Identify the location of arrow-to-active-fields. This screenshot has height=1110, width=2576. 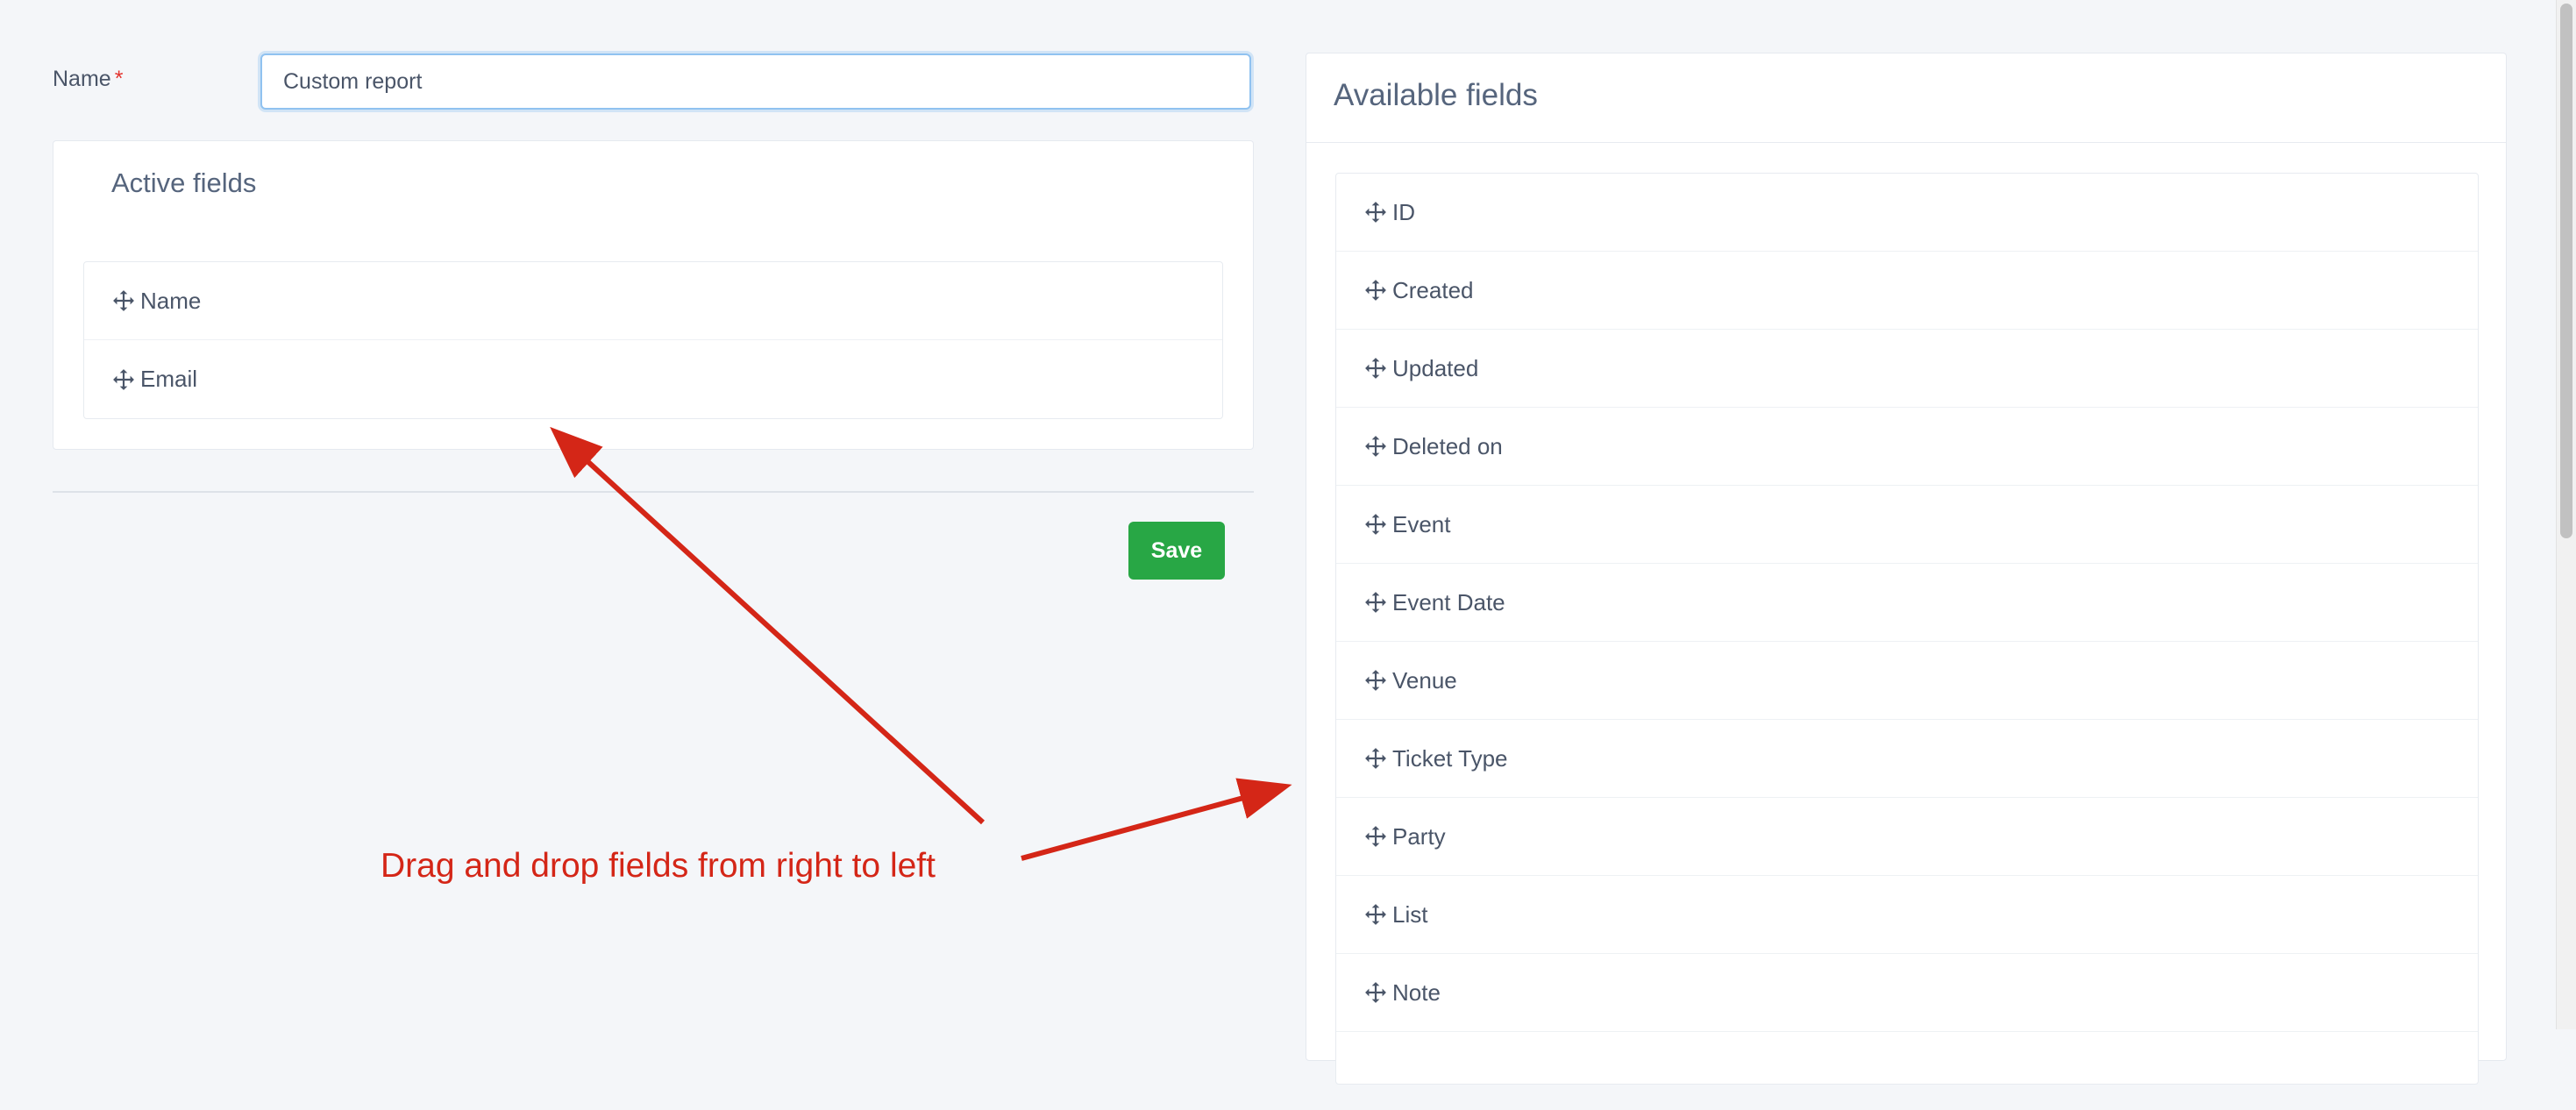
(768, 625).